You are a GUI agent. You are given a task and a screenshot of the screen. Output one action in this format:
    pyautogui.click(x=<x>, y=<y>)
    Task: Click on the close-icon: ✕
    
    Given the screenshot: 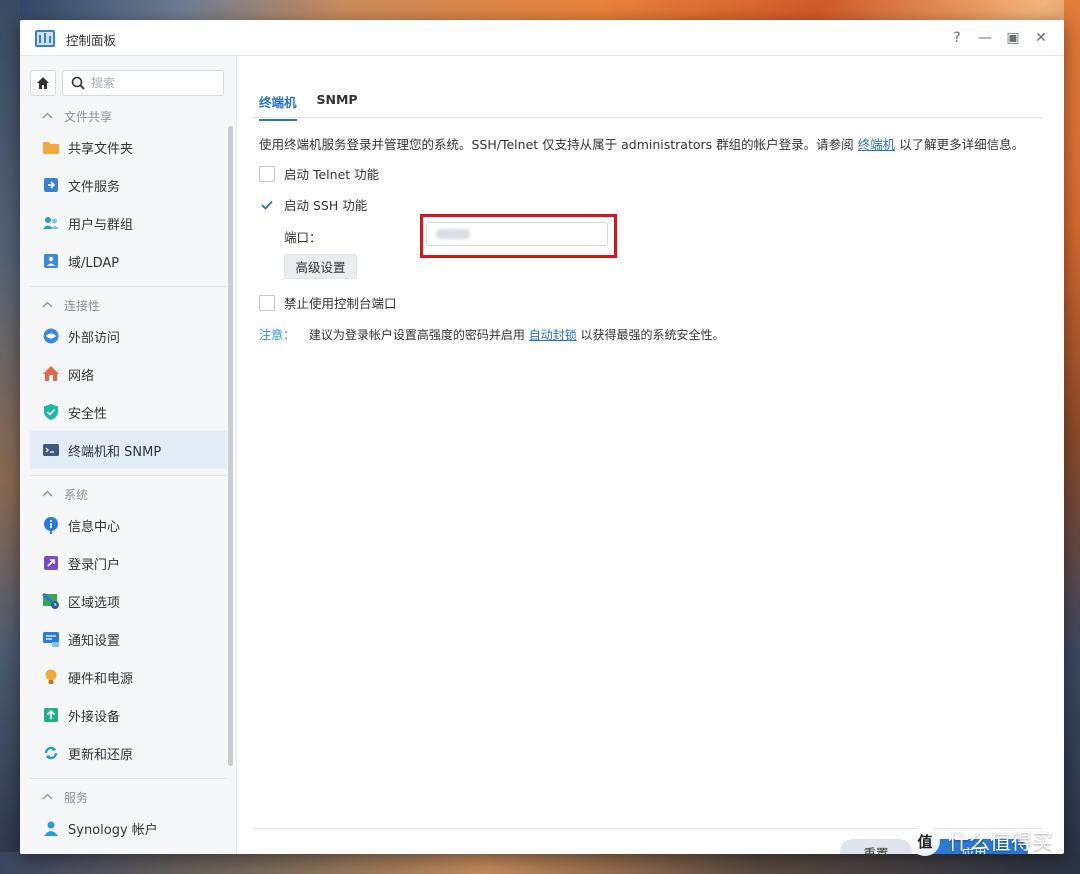 What is the action you would take?
    pyautogui.click(x=1041, y=38)
    